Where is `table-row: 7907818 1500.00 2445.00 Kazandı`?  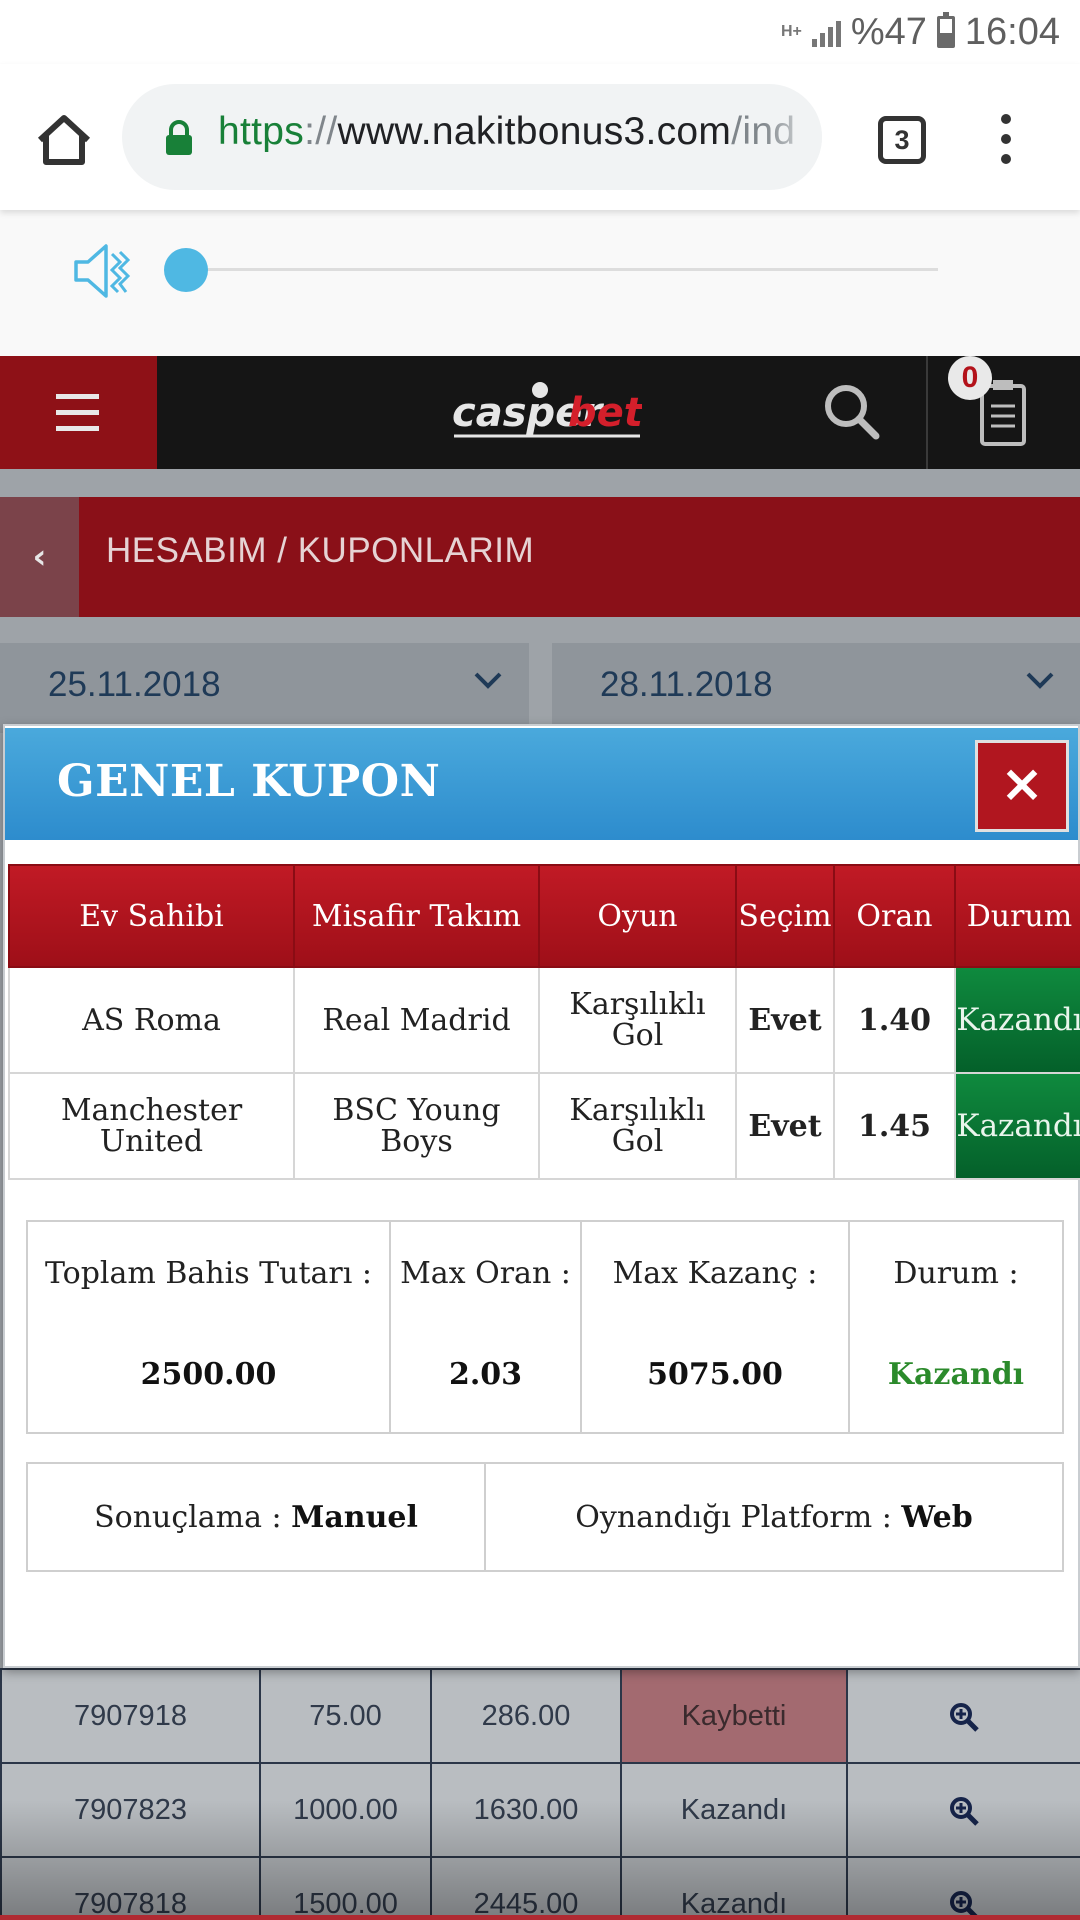 table-row: 7907818 1500.00 2445.00 Kazandı is located at coordinates (540, 1888).